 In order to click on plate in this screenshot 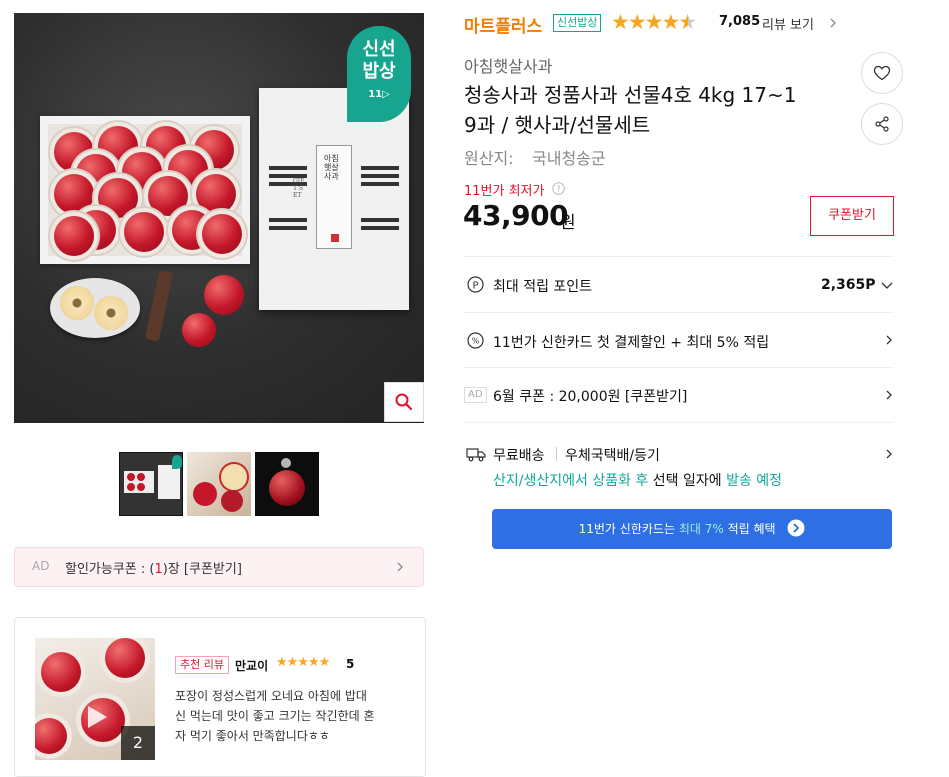, I will do `click(95, 308)`.